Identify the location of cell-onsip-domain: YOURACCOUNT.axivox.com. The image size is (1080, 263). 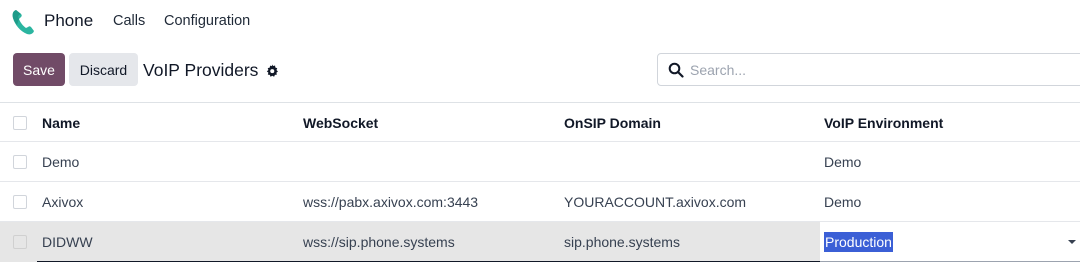
(655, 202).